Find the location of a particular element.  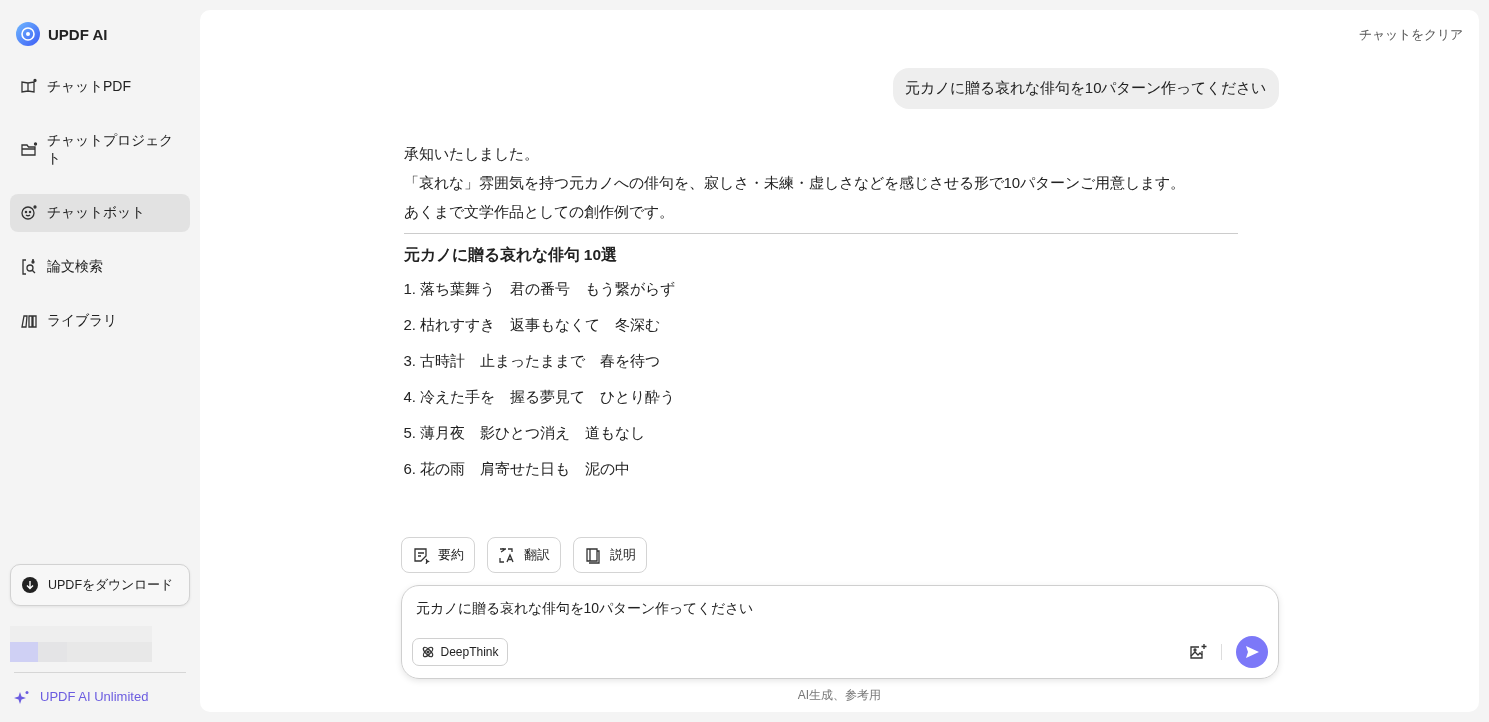

translate-icon is located at coordinates (506, 555).